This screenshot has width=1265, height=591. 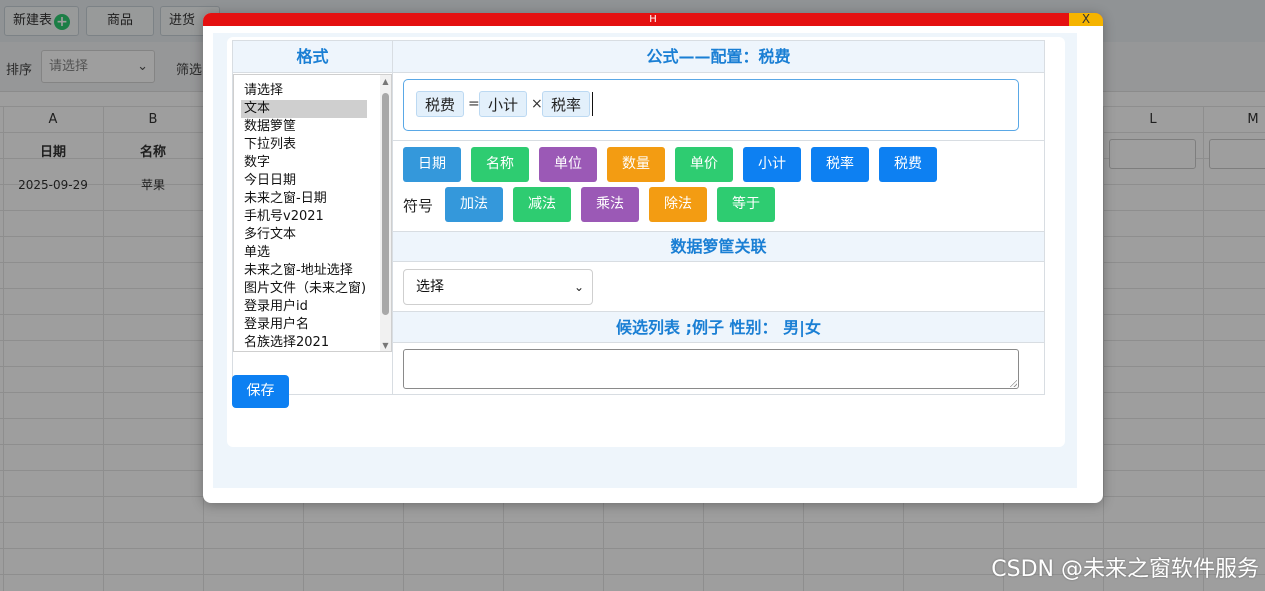 I want to click on format-option: 登录用户id, so click(x=312, y=307).